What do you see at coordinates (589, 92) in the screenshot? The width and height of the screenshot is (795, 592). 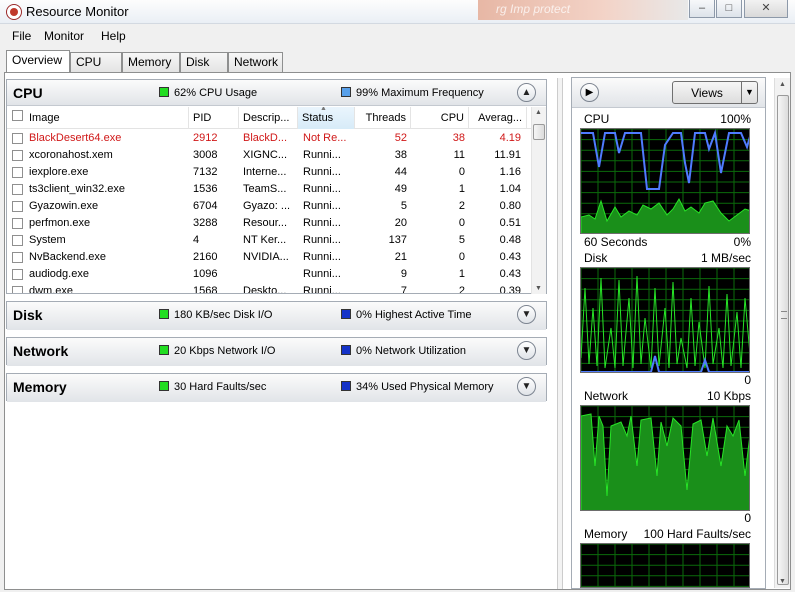 I see `collapse-graphs-icon: ▶` at bounding box center [589, 92].